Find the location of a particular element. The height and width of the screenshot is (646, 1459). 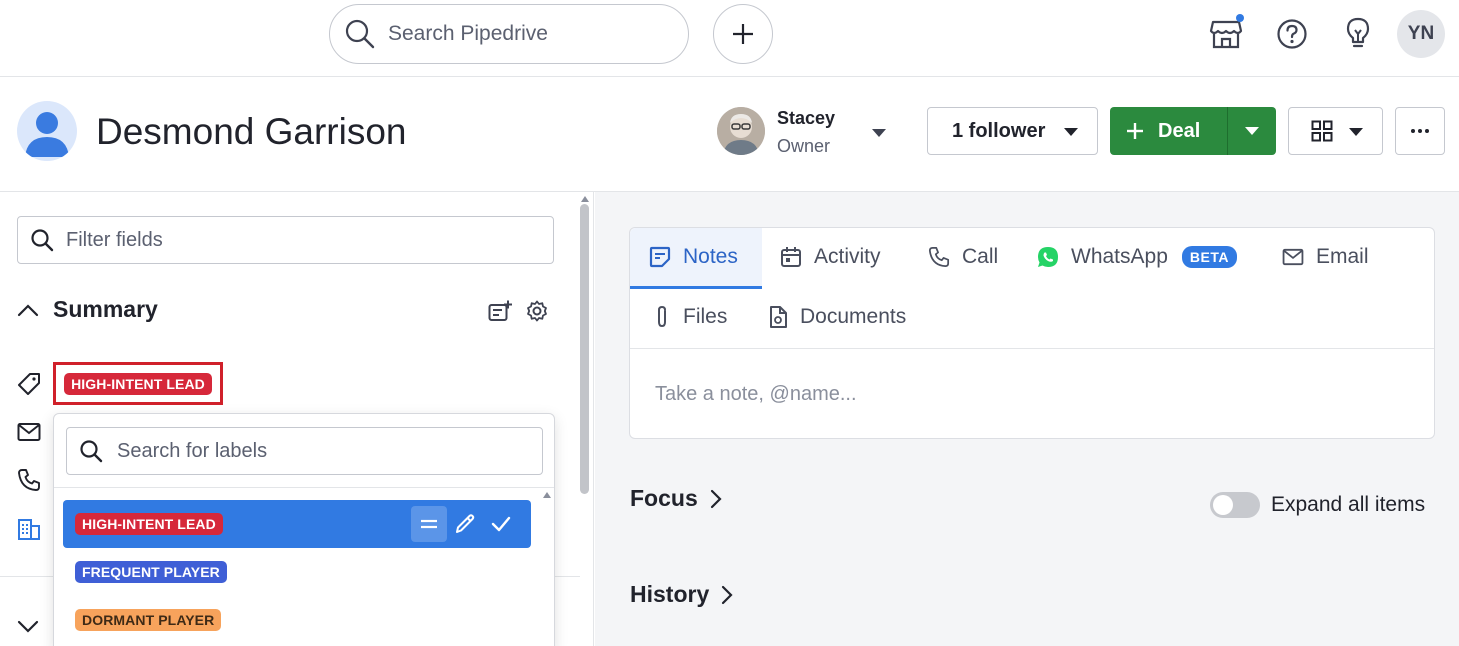

label-option-tag: DORMANT PLAYER is located at coordinates (148, 620).